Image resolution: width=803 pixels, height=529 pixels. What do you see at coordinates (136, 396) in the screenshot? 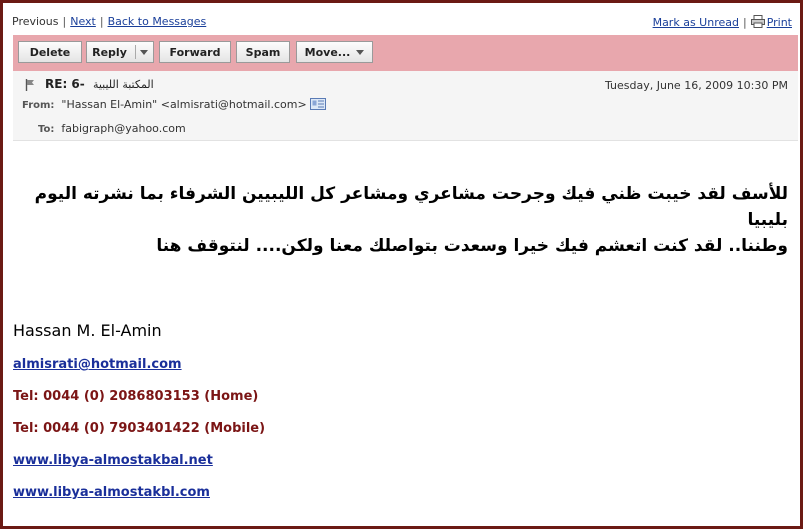
I see `signature-tel-home: Tel: 0044 (0) 2086803153 (Home)` at bounding box center [136, 396].